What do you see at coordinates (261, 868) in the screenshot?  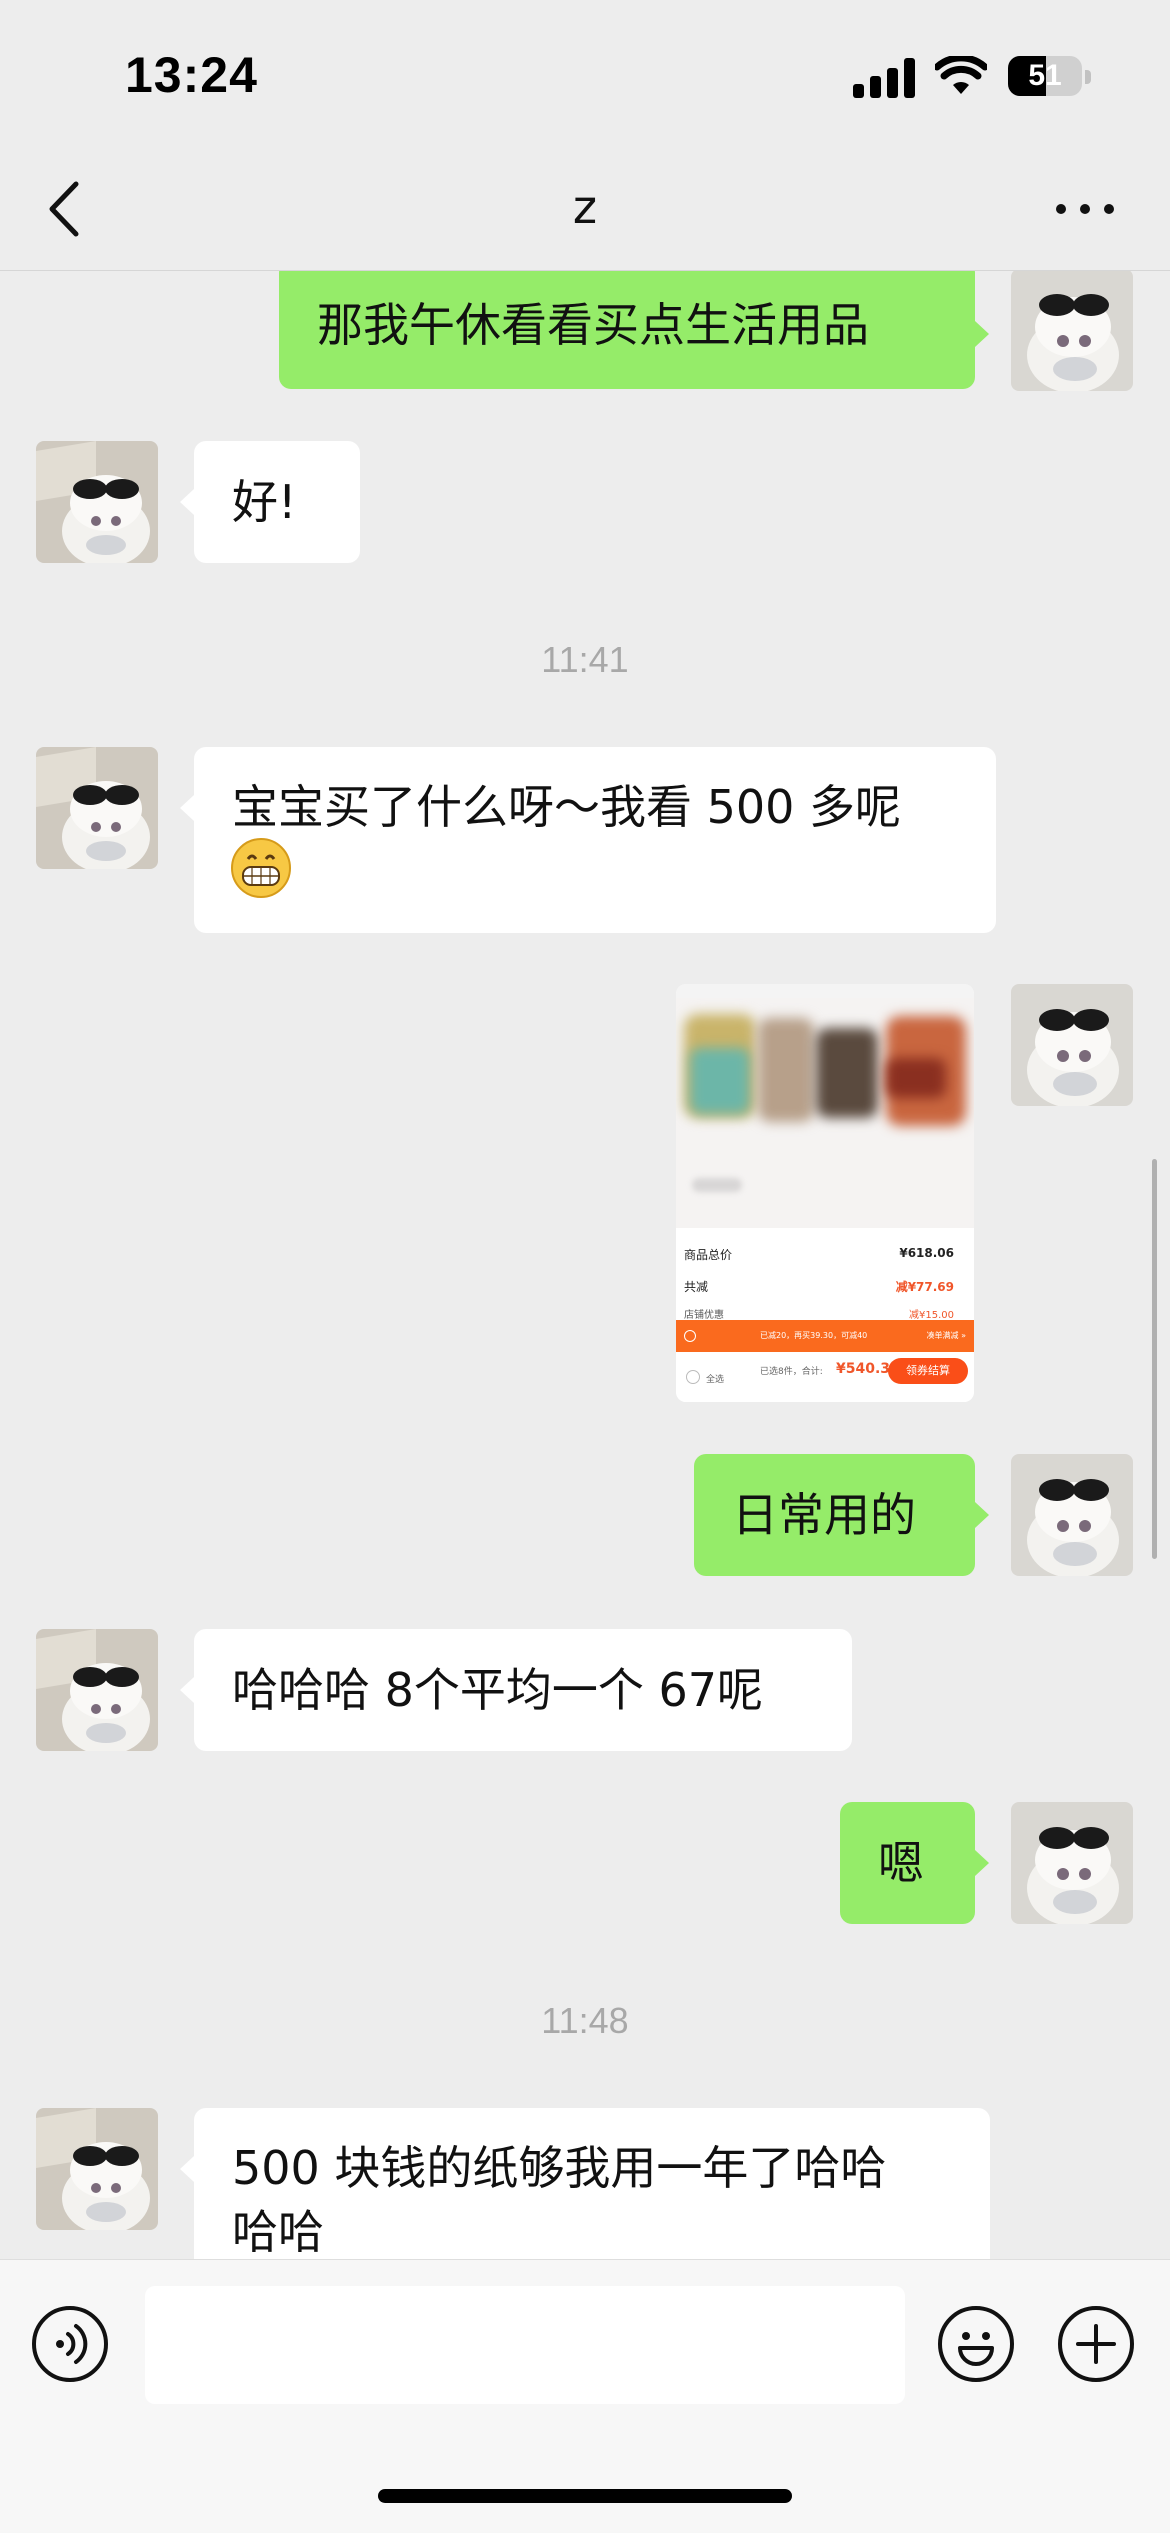 I see `grin-emoji-icon` at bounding box center [261, 868].